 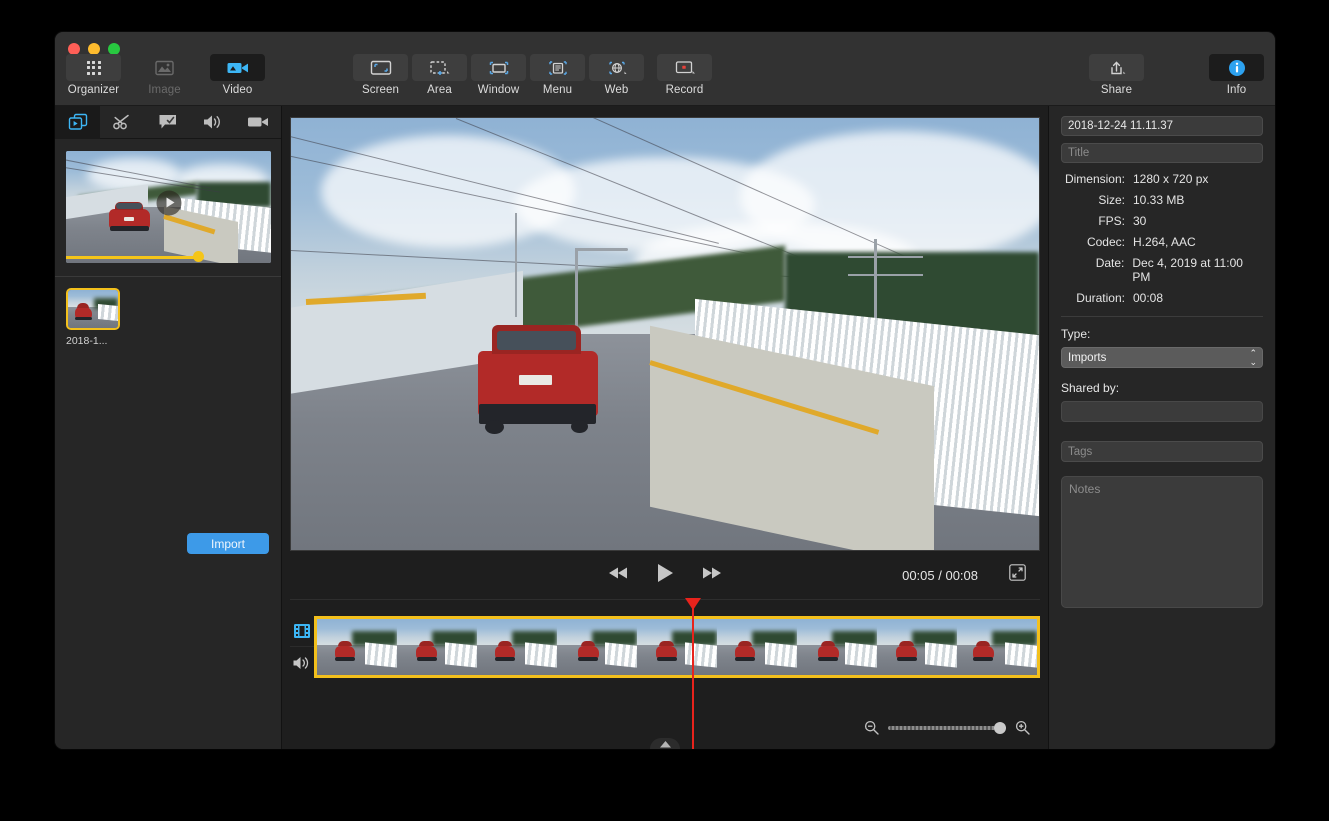 I want to click on tags-field: Tags, so click(x=1162, y=451).